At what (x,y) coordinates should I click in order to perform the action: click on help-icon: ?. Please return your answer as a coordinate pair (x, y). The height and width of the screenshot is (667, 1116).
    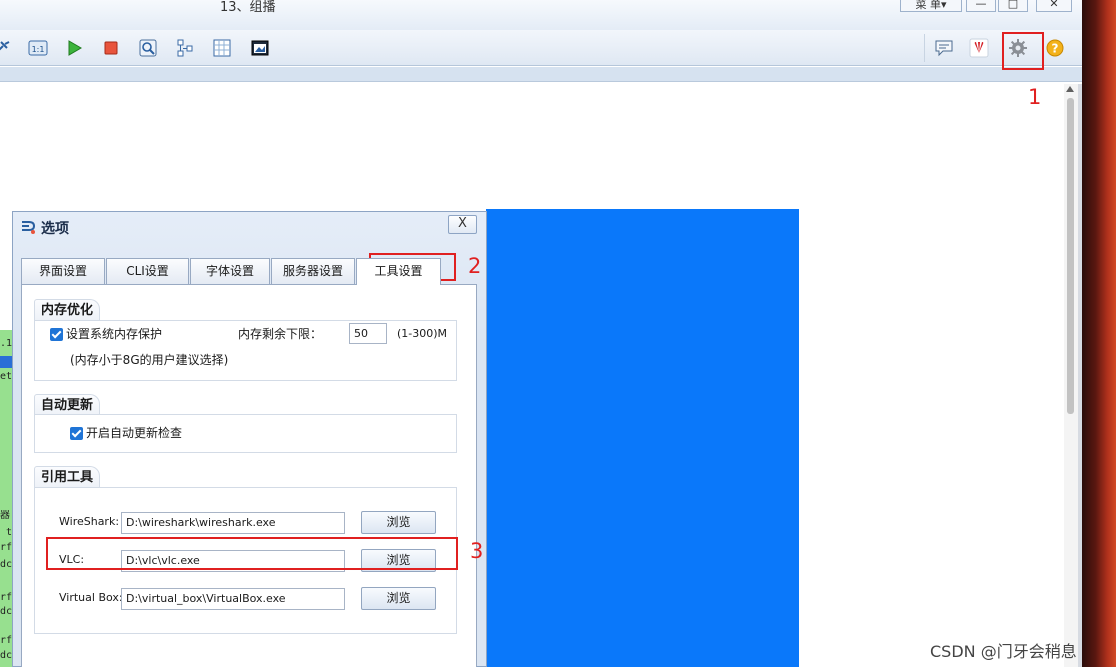
    Looking at the image, I should click on (1055, 48).